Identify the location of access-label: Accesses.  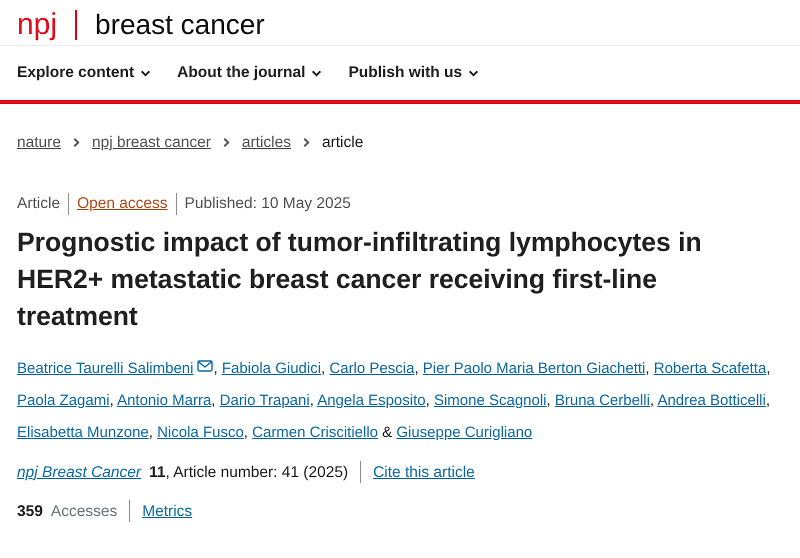
(84, 512).